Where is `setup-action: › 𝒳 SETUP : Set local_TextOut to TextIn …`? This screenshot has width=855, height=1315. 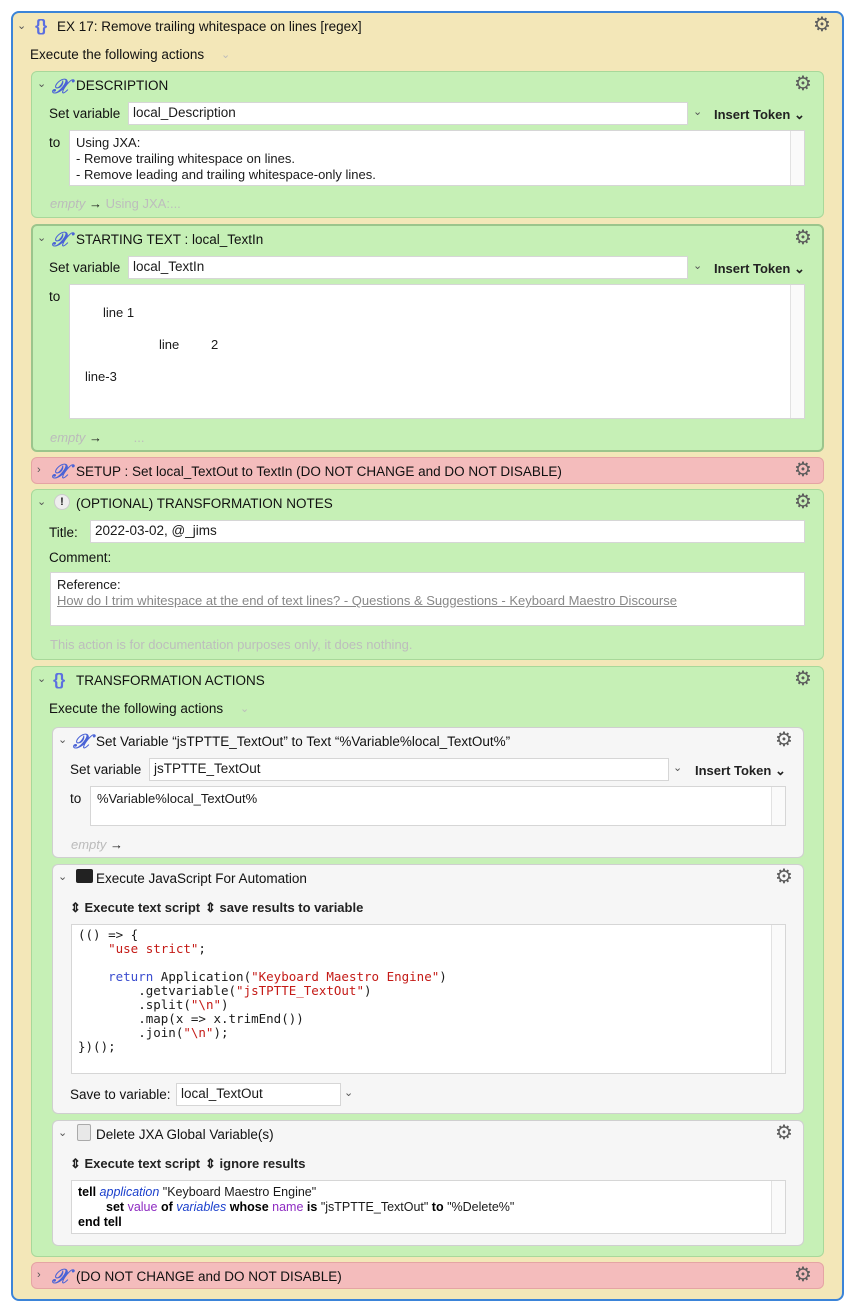 setup-action: › 𝒳 SETUP : Set local_TextOut to TextIn … is located at coordinates (427, 470).